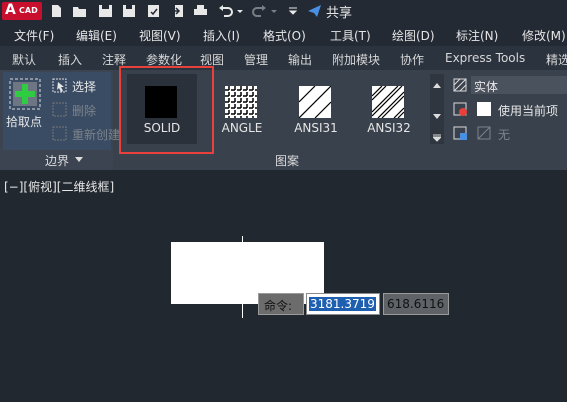 The image size is (567, 402). I want to click on boundary-expand-icon, so click(79, 159).